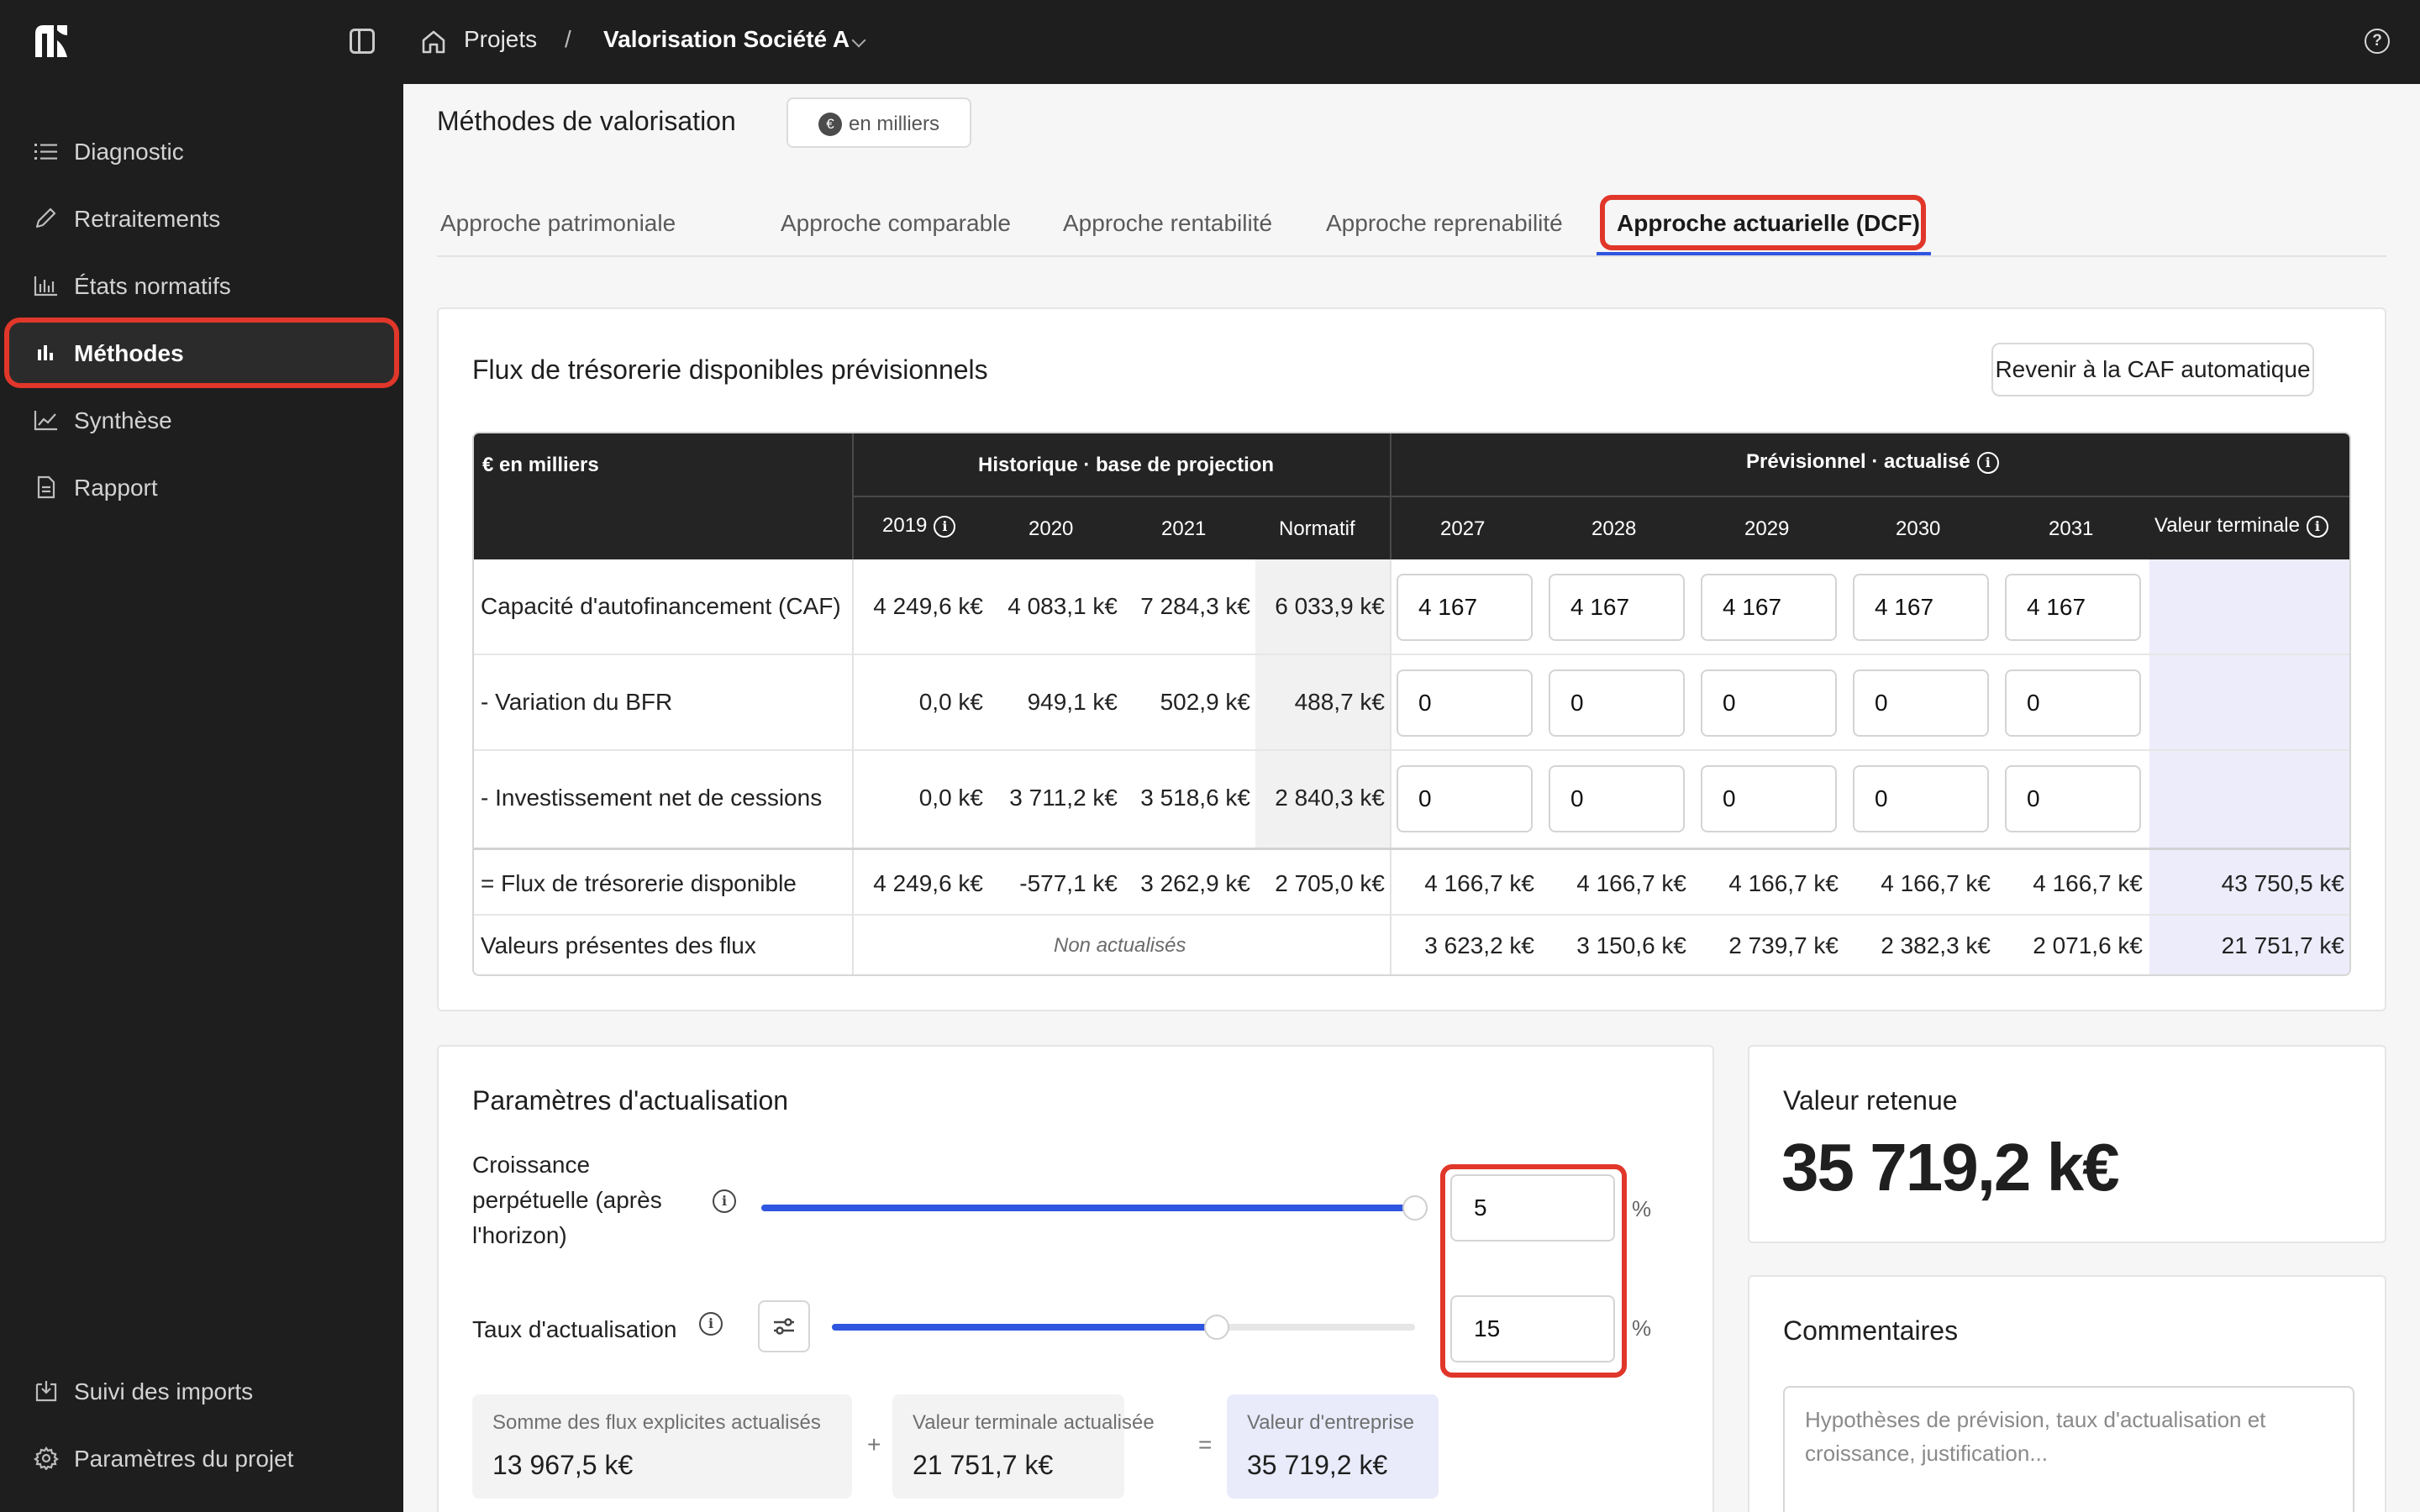  I want to click on tab-approche-patrimoniale: Approche patrimoniale, so click(558, 223).